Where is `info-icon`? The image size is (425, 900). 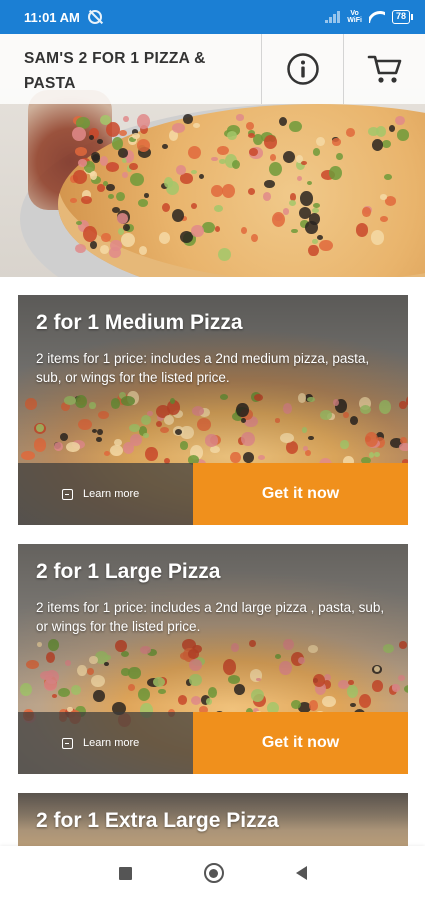 info-icon is located at coordinates (302, 69).